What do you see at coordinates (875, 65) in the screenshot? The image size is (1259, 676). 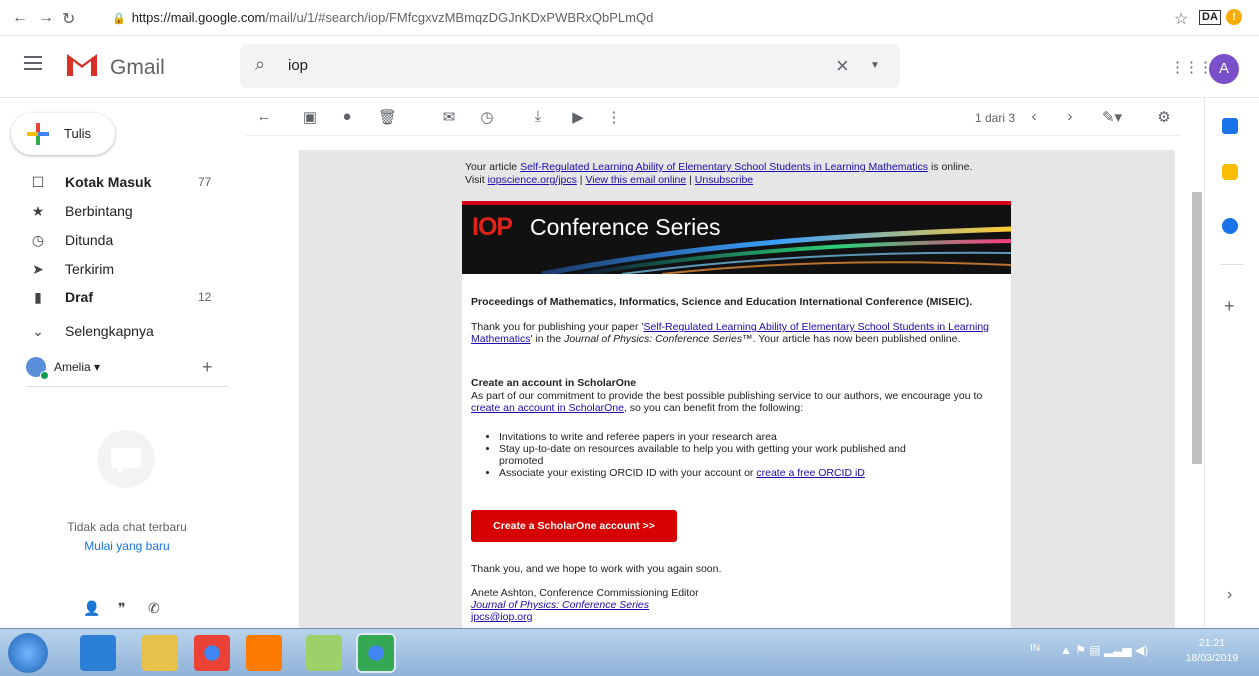 I see `search-options-icon: ▼` at bounding box center [875, 65].